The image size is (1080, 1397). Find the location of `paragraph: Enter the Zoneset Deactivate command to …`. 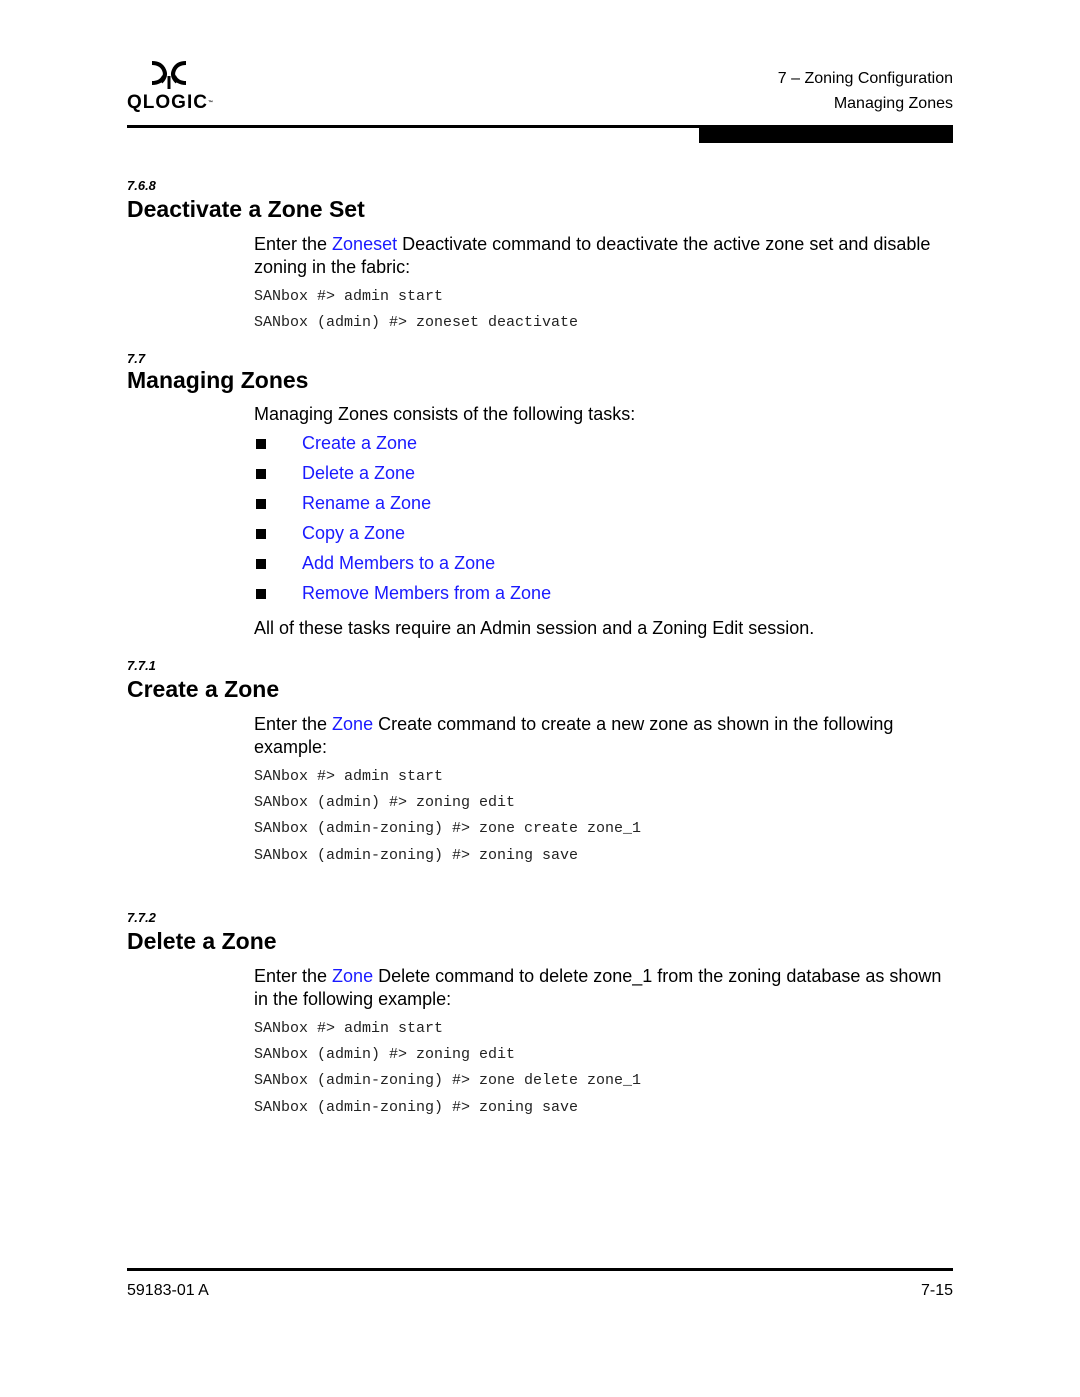

paragraph: Enter the Zoneset Deactivate command to … is located at coordinates (592, 255).